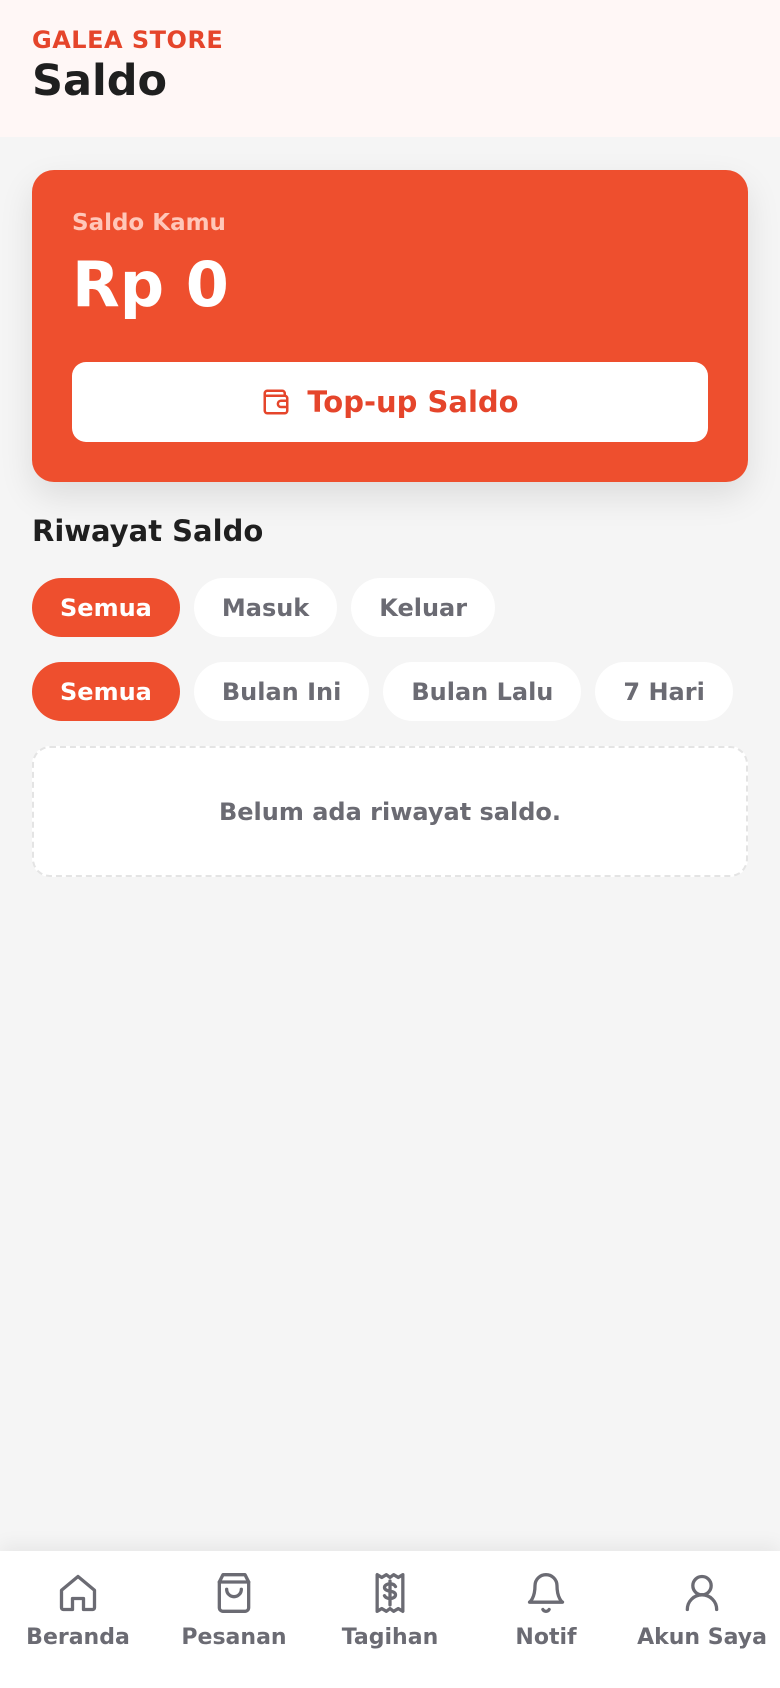 This screenshot has height=1688, width=780. I want to click on nav-item-tagihan: Tagihan, so click(390, 1610).